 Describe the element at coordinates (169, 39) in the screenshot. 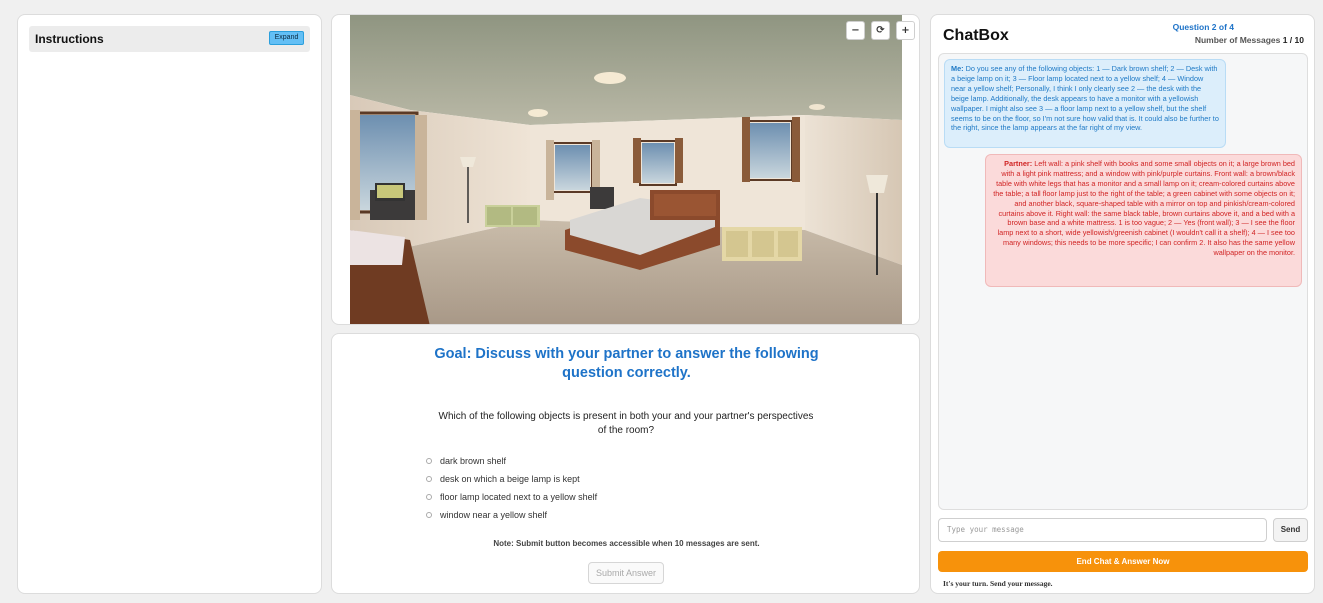

I see `instructions-header: Instructions Expand` at that location.